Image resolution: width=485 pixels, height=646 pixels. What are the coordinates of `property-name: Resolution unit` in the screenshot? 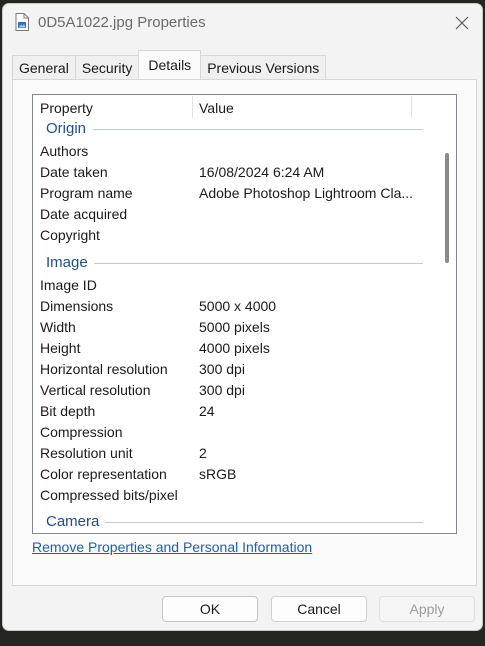 It's located at (86, 453).